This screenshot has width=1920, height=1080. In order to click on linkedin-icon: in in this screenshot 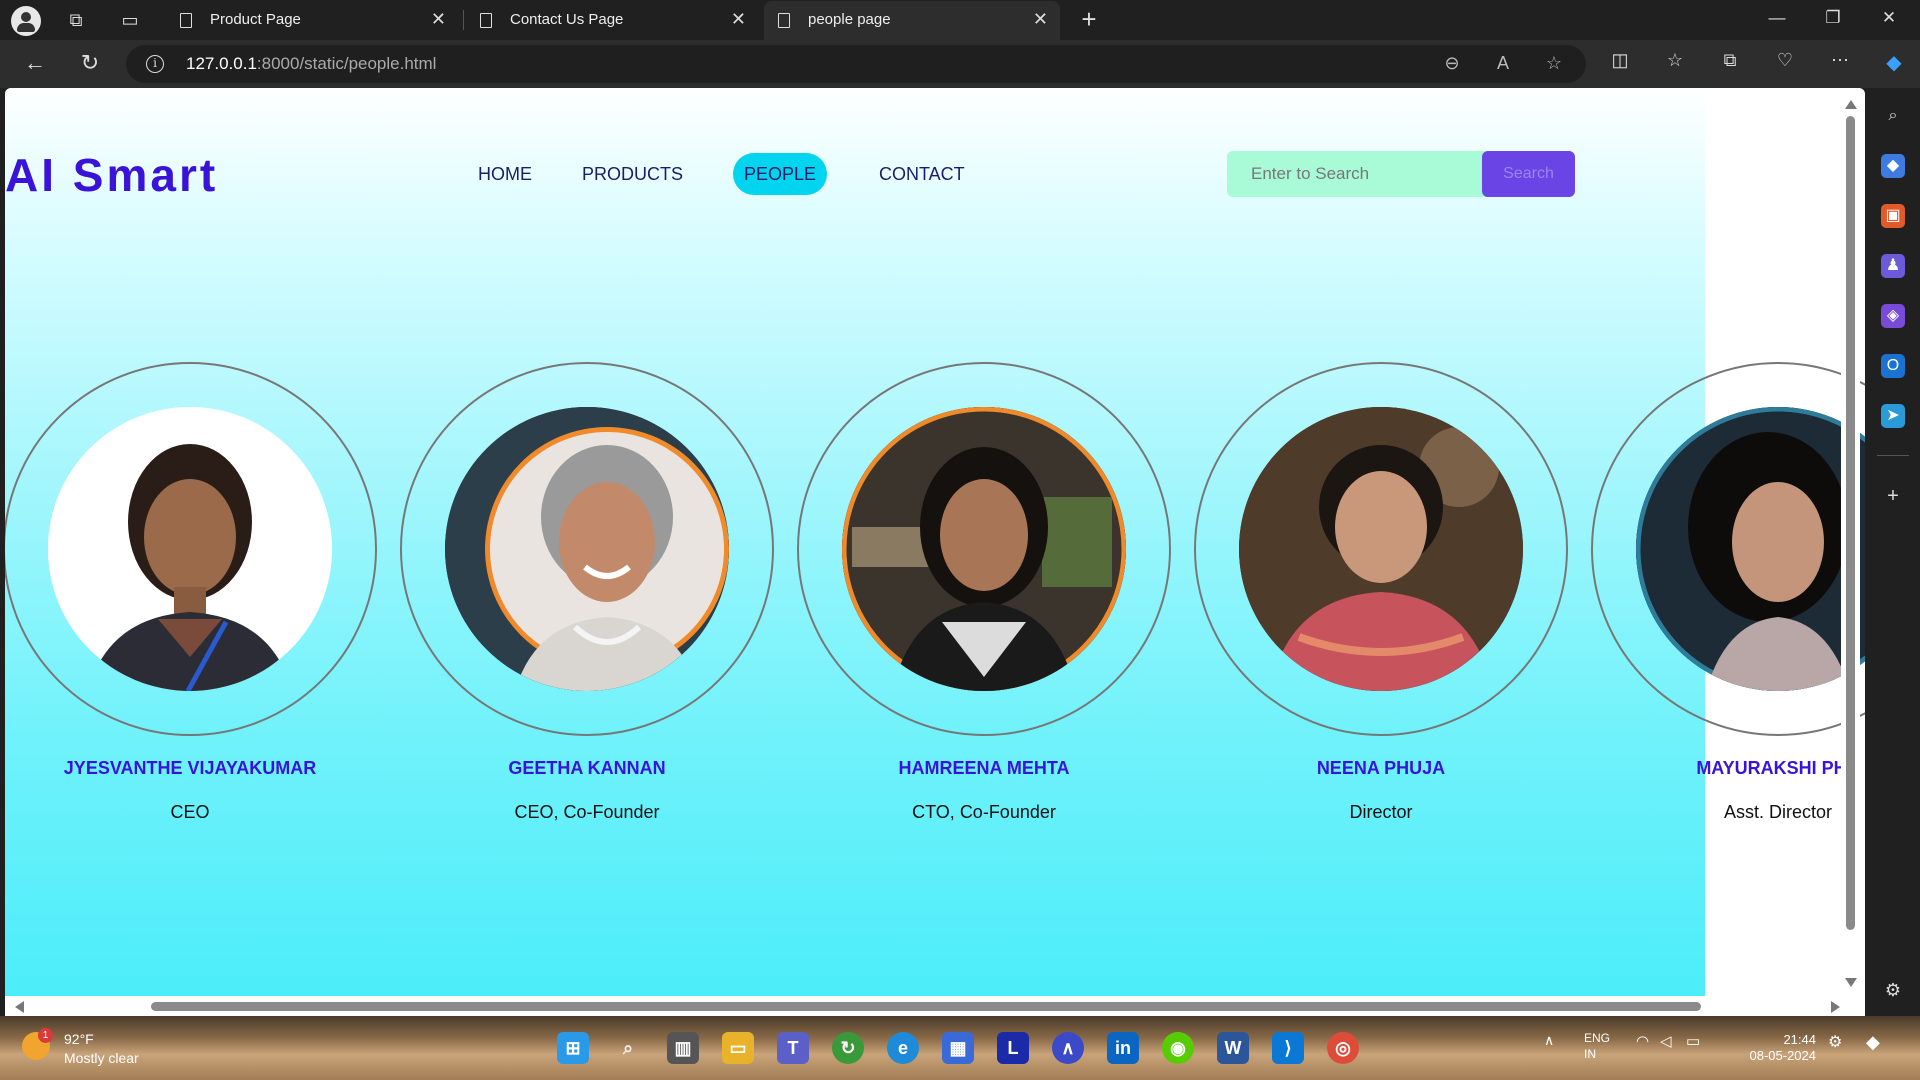, I will do `click(1123, 1048)`.